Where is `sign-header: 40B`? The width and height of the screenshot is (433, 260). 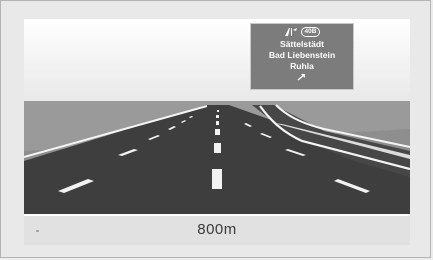 sign-header: 40B is located at coordinates (302, 32).